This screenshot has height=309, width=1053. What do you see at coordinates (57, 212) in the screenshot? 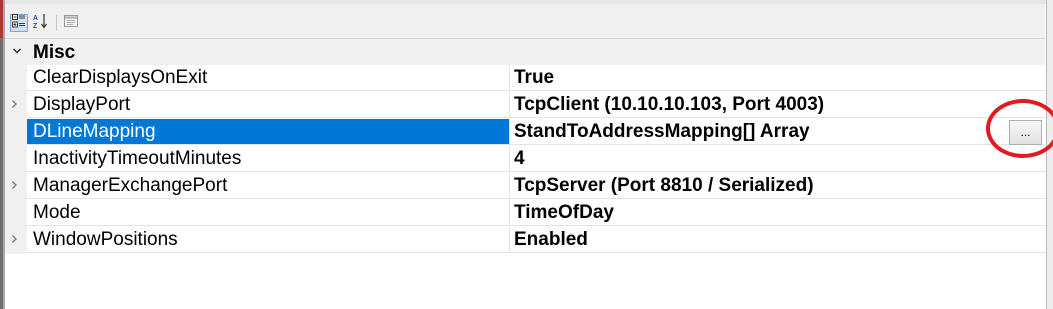
I see `property-name: Mode` at bounding box center [57, 212].